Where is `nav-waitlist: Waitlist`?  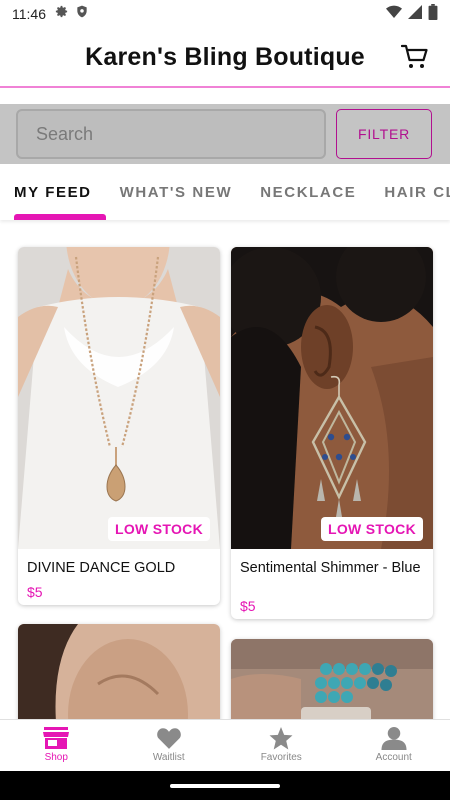 nav-waitlist: Waitlist is located at coordinates (169, 745).